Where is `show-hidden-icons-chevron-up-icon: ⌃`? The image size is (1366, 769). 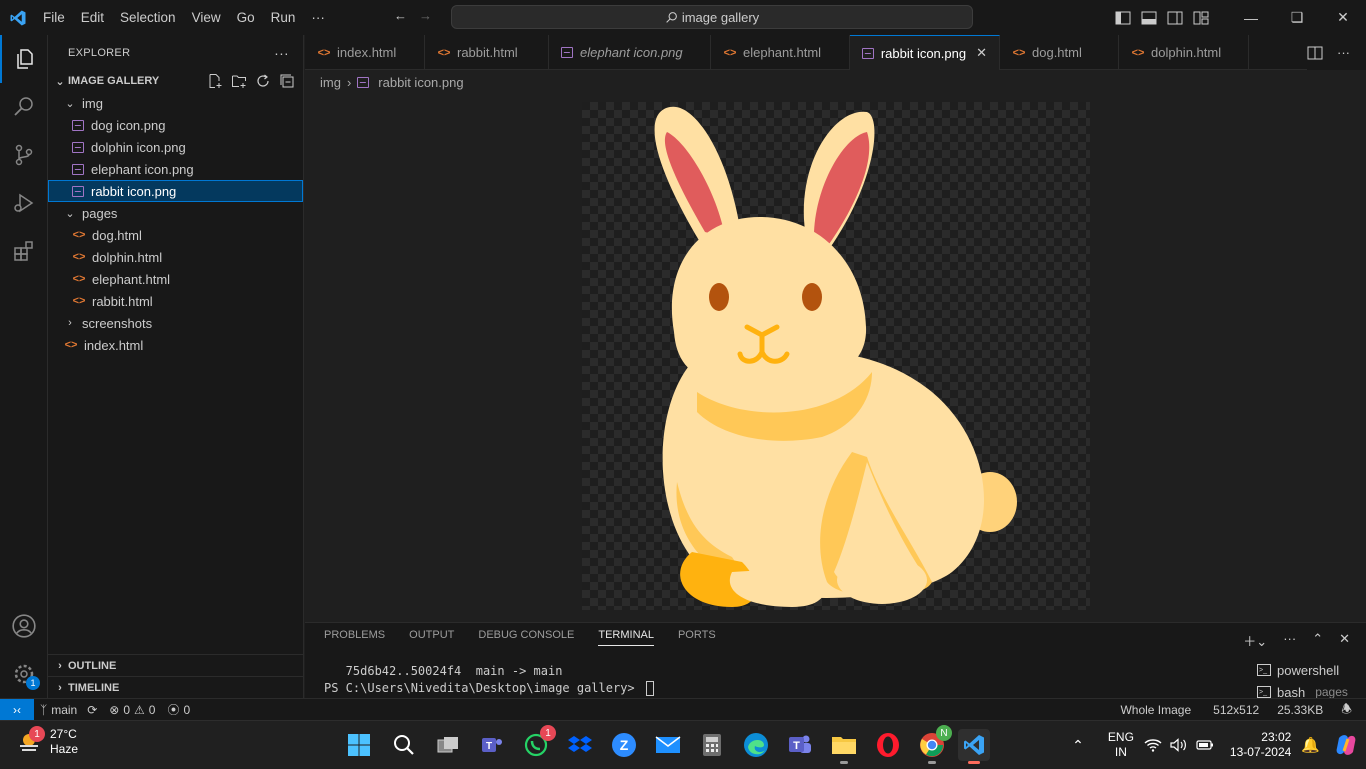 show-hidden-icons-chevron-up-icon: ⌃ is located at coordinates (1078, 745).